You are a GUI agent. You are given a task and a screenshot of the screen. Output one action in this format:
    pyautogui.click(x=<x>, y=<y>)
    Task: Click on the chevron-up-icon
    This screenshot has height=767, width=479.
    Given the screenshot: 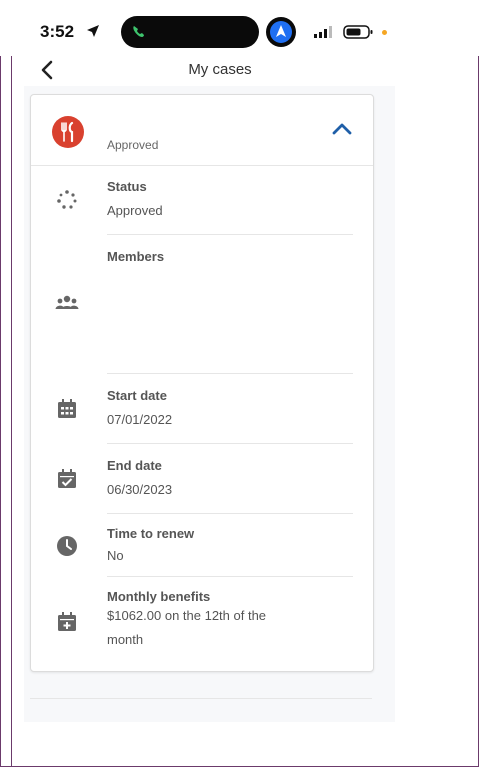 What is the action you would take?
    pyautogui.click(x=342, y=129)
    